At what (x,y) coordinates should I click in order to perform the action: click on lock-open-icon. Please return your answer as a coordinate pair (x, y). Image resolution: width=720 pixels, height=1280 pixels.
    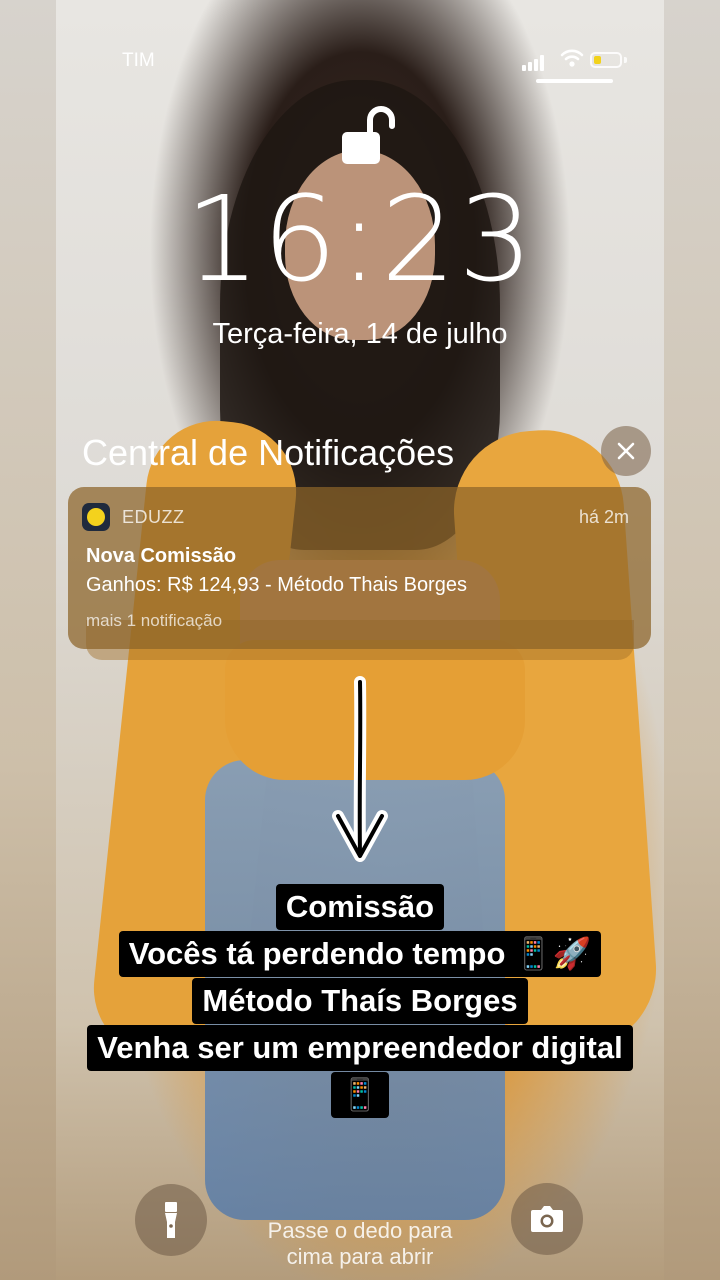
    Looking at the image, I should click on (368, 135).